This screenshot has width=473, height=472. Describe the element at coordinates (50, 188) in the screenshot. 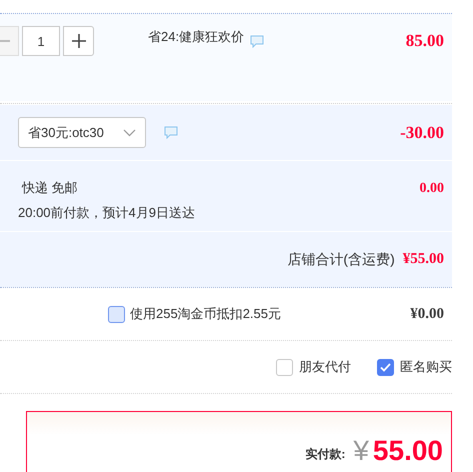

I see `shipping-method: 快递 免邮` at that location.